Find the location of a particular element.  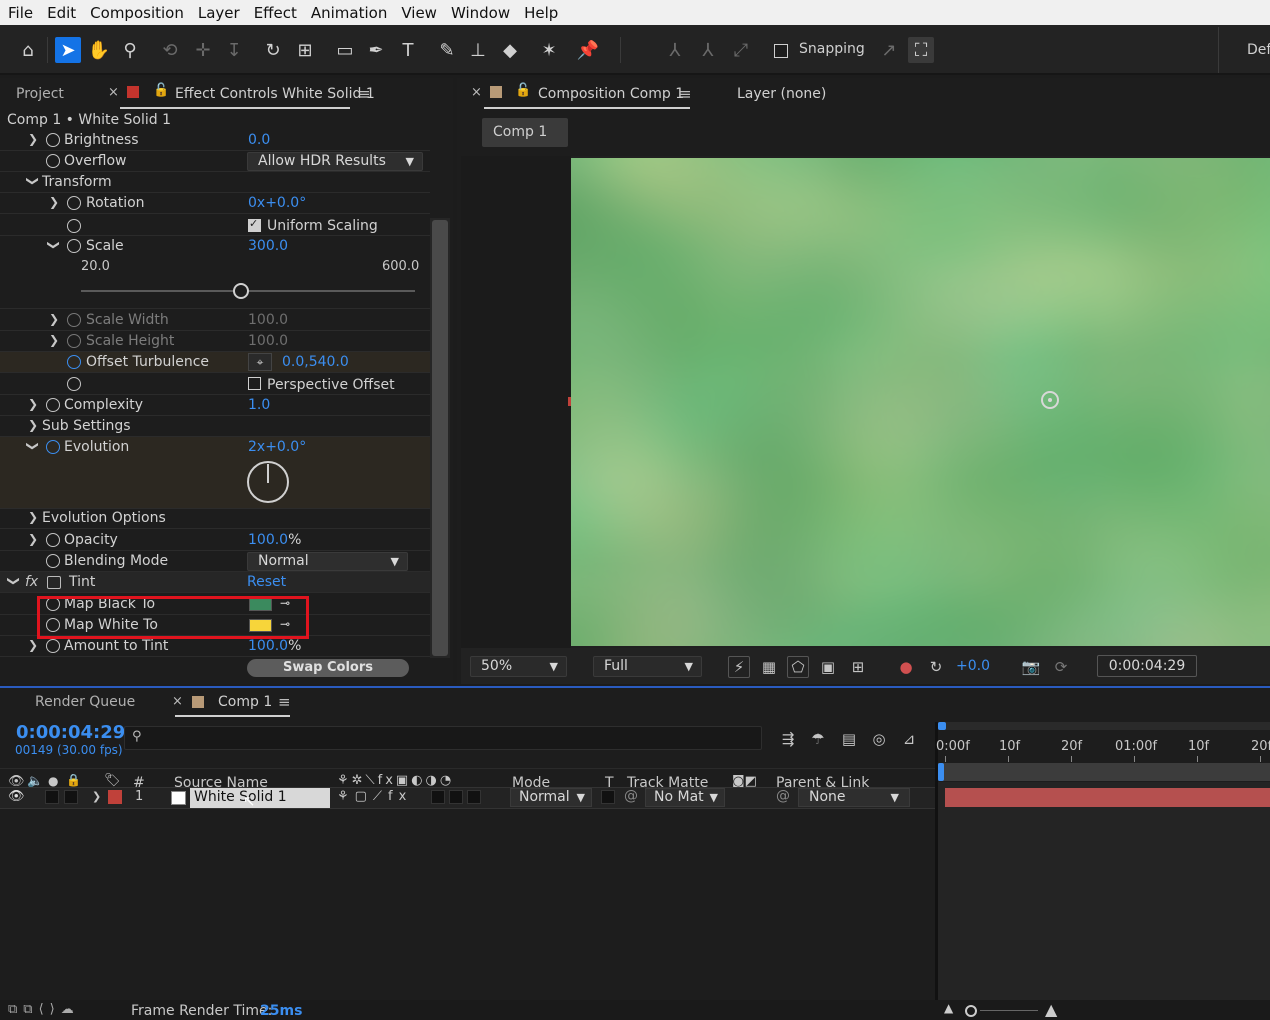

status-icons: ⧉⧉⟨⟩☁ is located at coordinates (44, 1009).